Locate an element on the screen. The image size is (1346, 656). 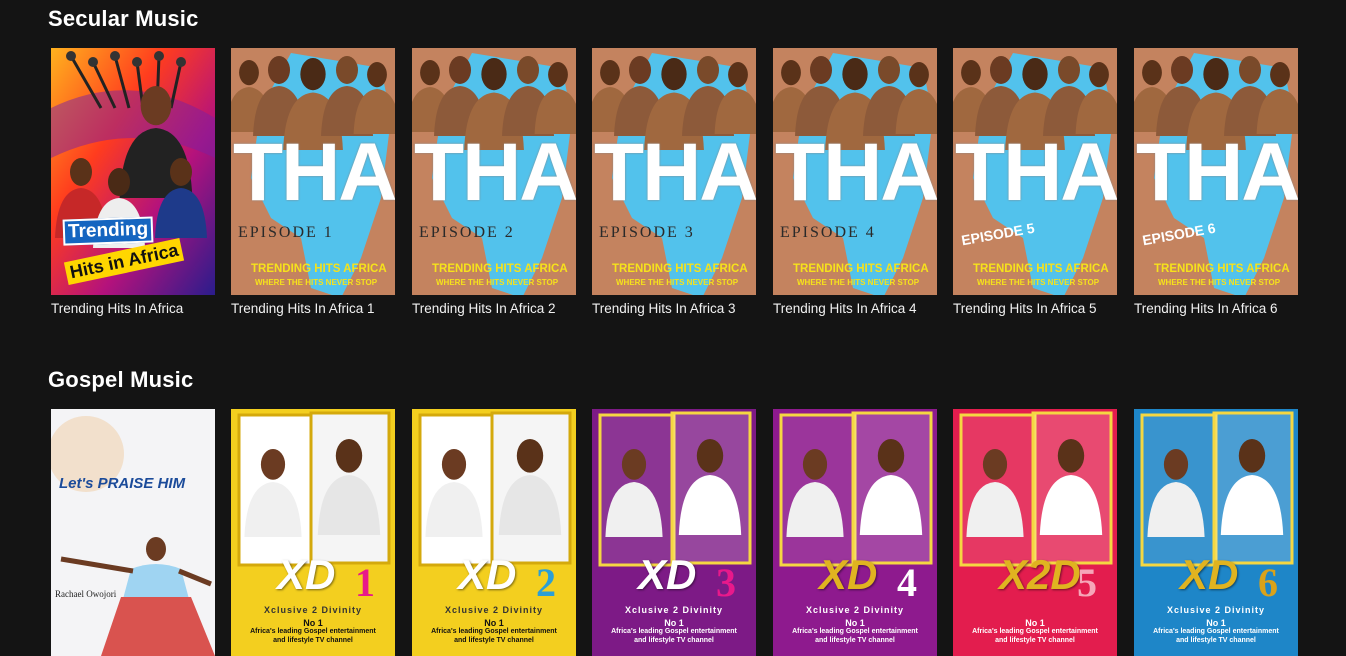
poster-episode: EPISODE 2 is located at coordinates (467, 232).